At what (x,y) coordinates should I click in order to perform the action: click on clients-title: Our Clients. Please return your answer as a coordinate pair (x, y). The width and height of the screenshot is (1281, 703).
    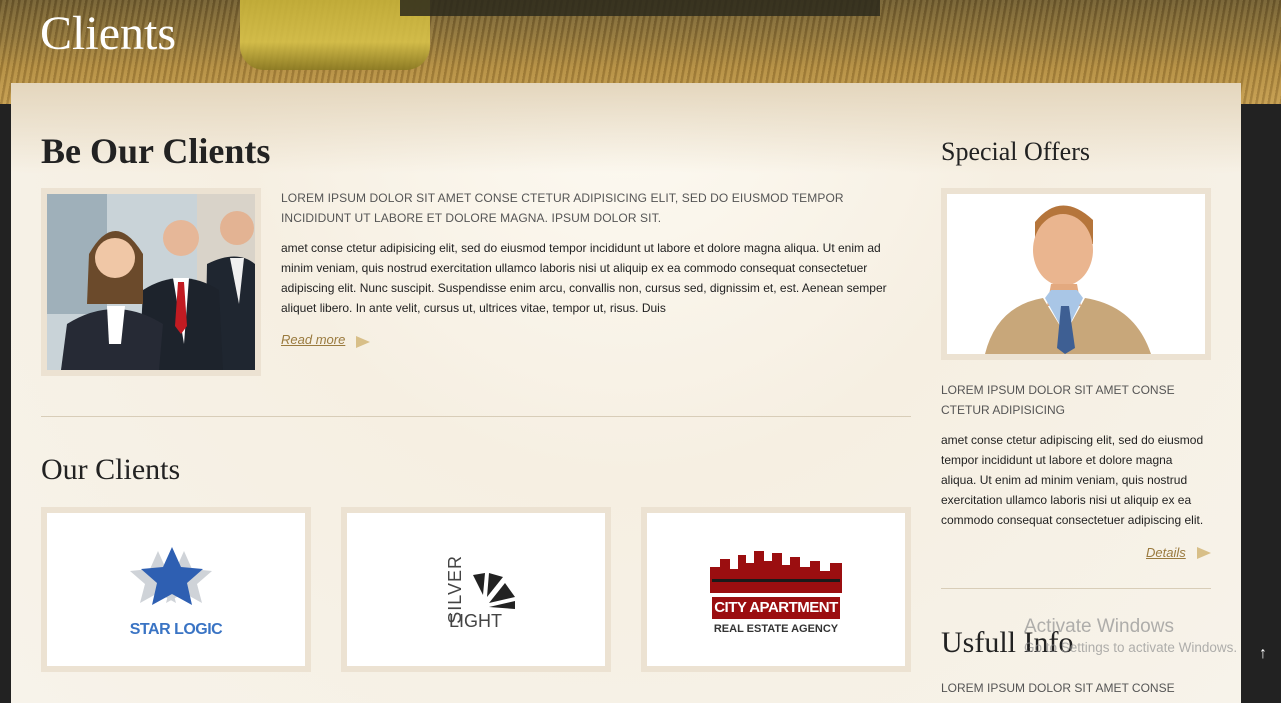
    Looking at the image, I should click on (111, 469).